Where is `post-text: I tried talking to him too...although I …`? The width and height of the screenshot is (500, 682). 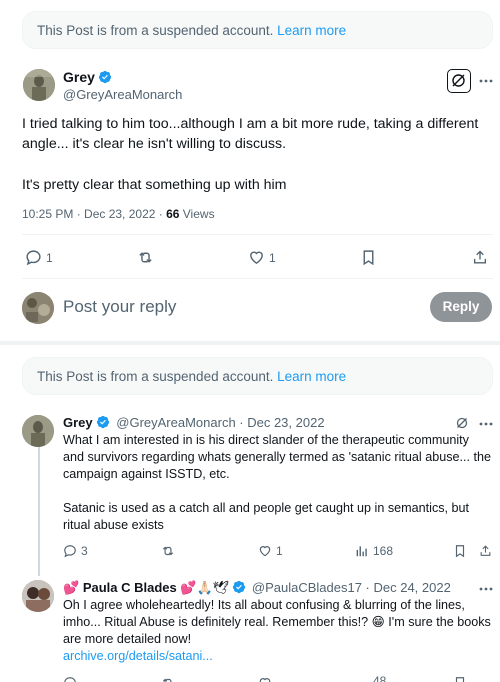 post-text: I tried talking to him too...although I … is located at coordinates (250, 134).